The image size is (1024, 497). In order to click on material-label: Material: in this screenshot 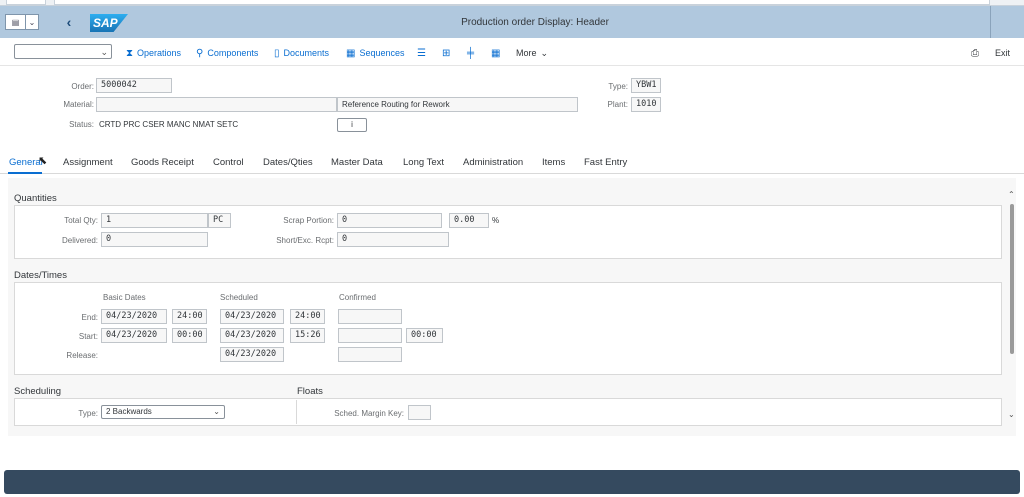, I will do `click(78, 104)`.